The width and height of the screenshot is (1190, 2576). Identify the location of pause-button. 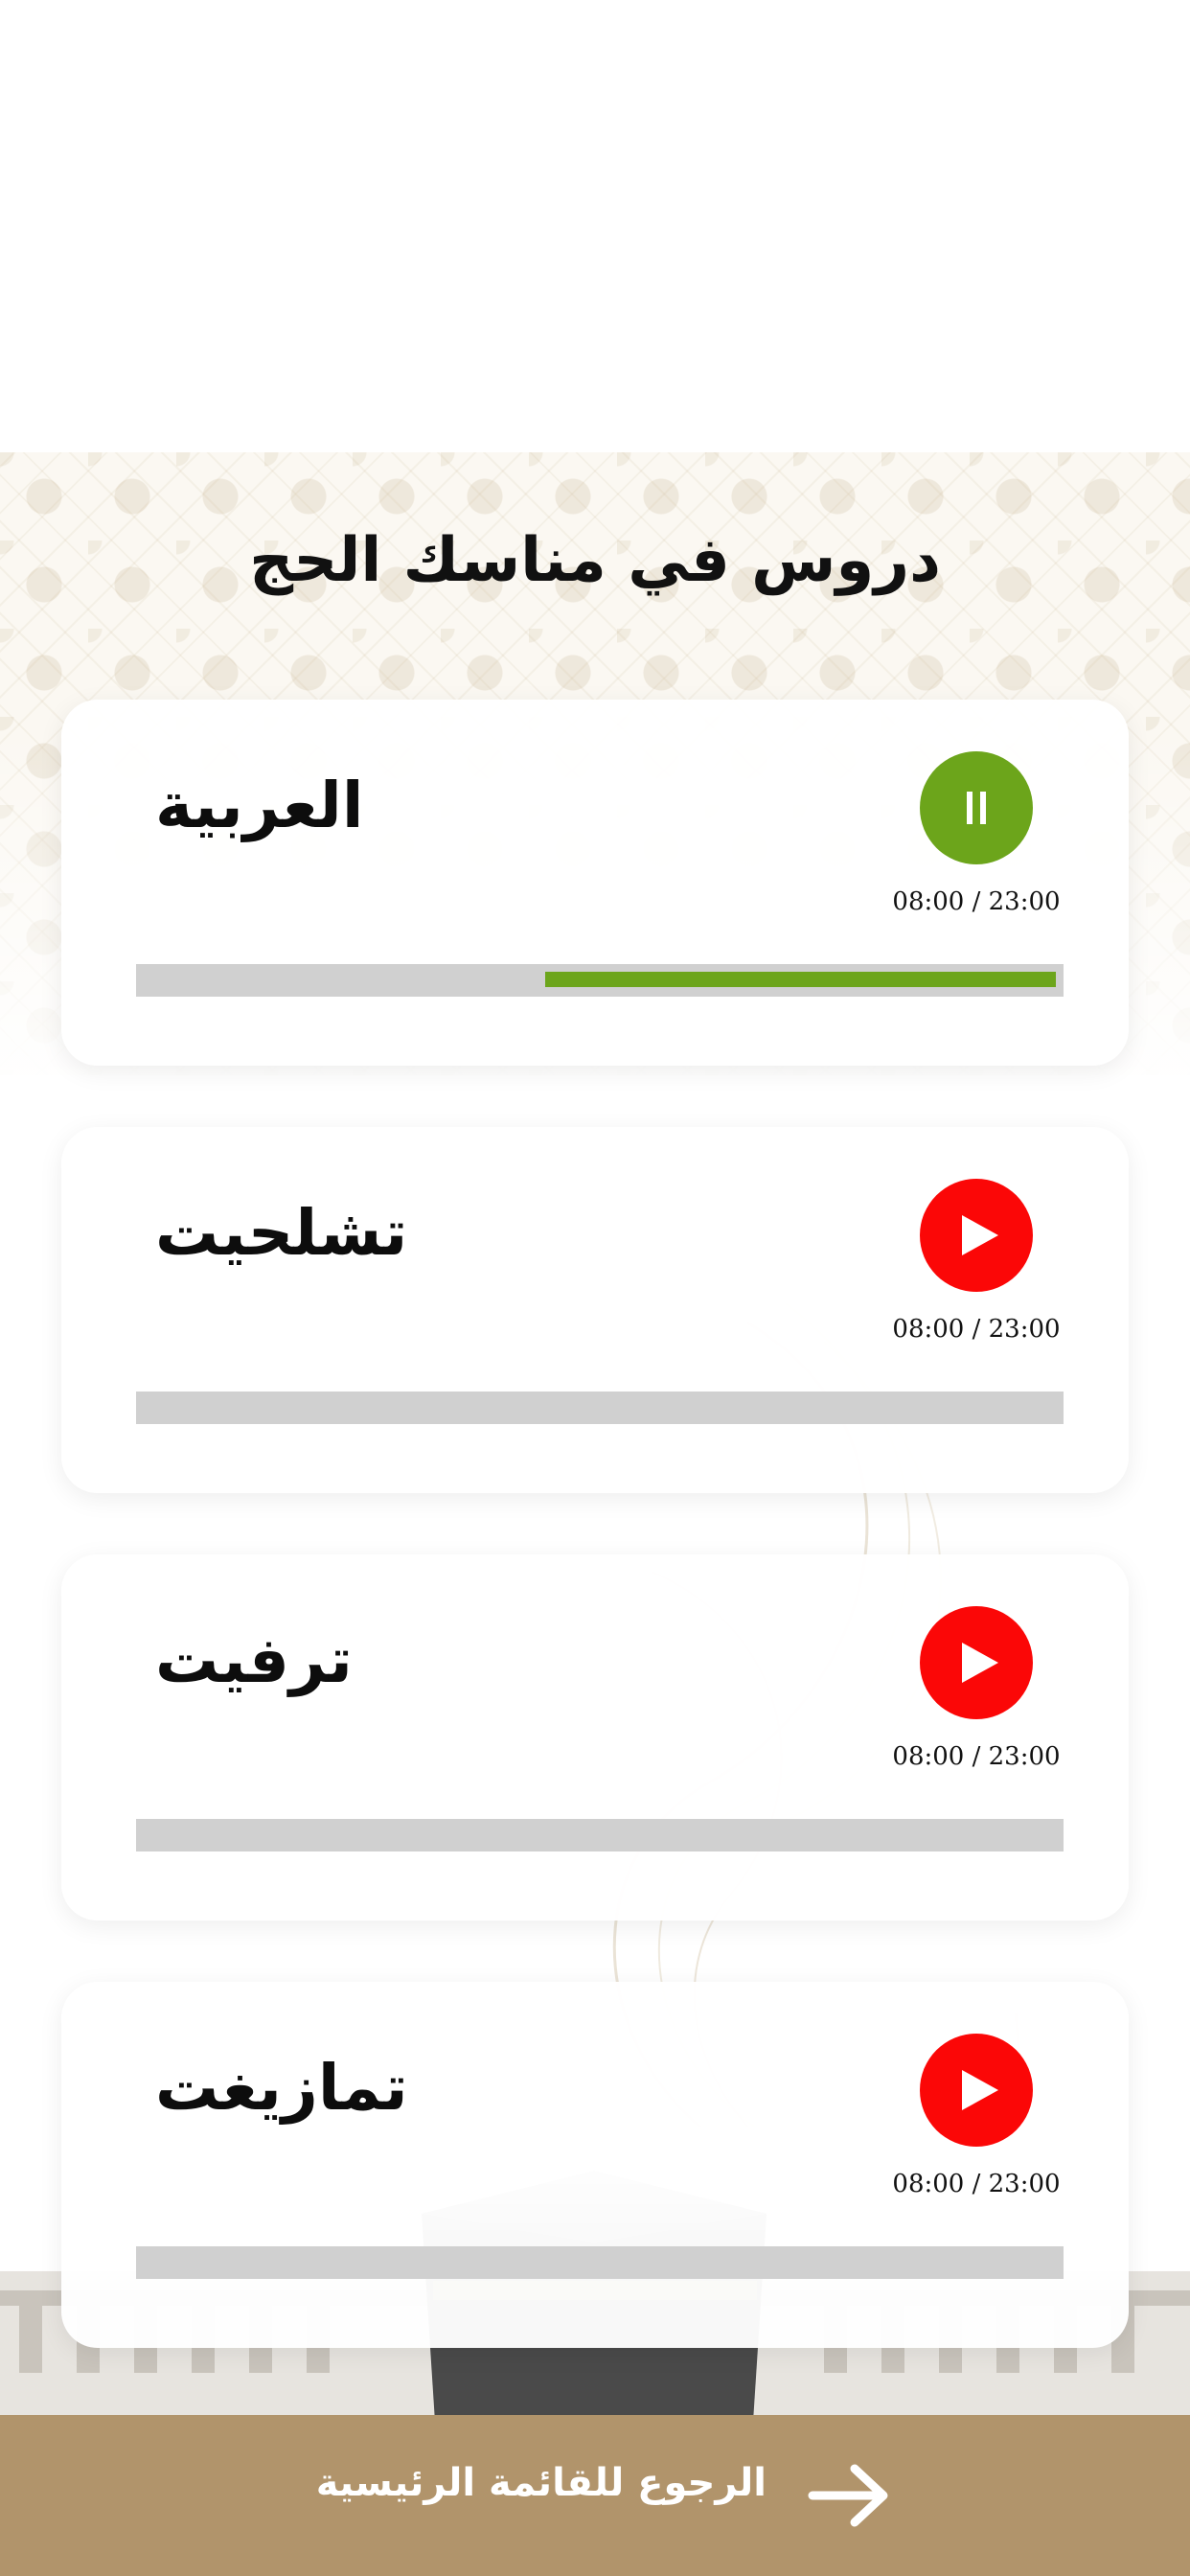
(977, 807).